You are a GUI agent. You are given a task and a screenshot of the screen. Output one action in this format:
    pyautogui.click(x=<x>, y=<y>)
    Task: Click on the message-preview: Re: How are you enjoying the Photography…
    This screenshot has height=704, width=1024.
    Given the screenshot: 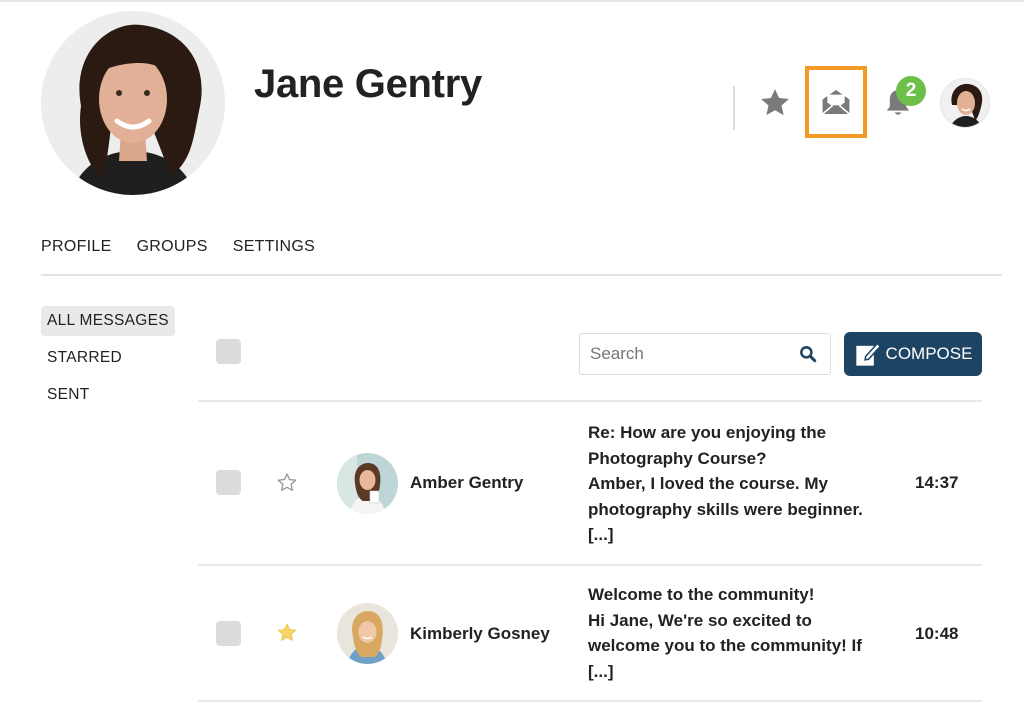 What is the action you would take?
    pyautogui.click(x=738, y=484)
    